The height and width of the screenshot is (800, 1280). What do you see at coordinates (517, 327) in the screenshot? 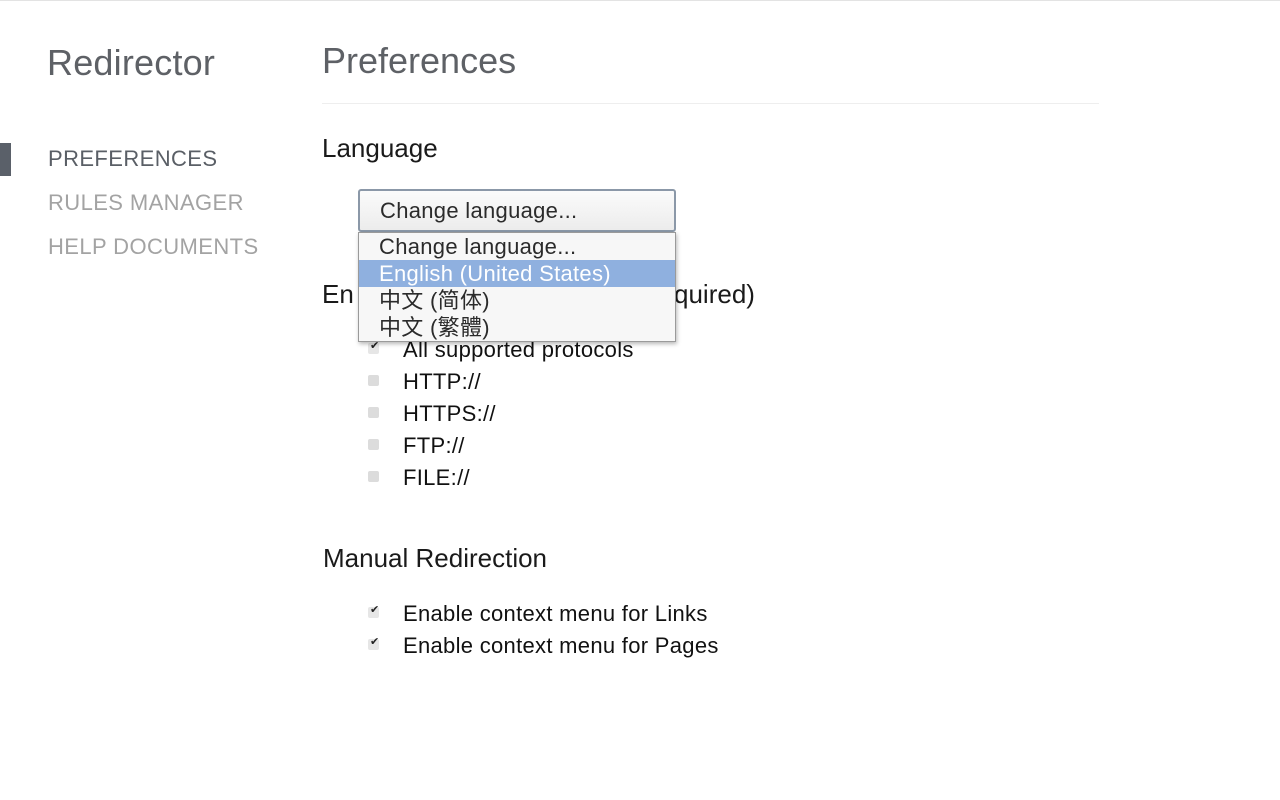
I see `language-option-zh-traditional: 中文 (繁體)` at bounding box center [517, 327].